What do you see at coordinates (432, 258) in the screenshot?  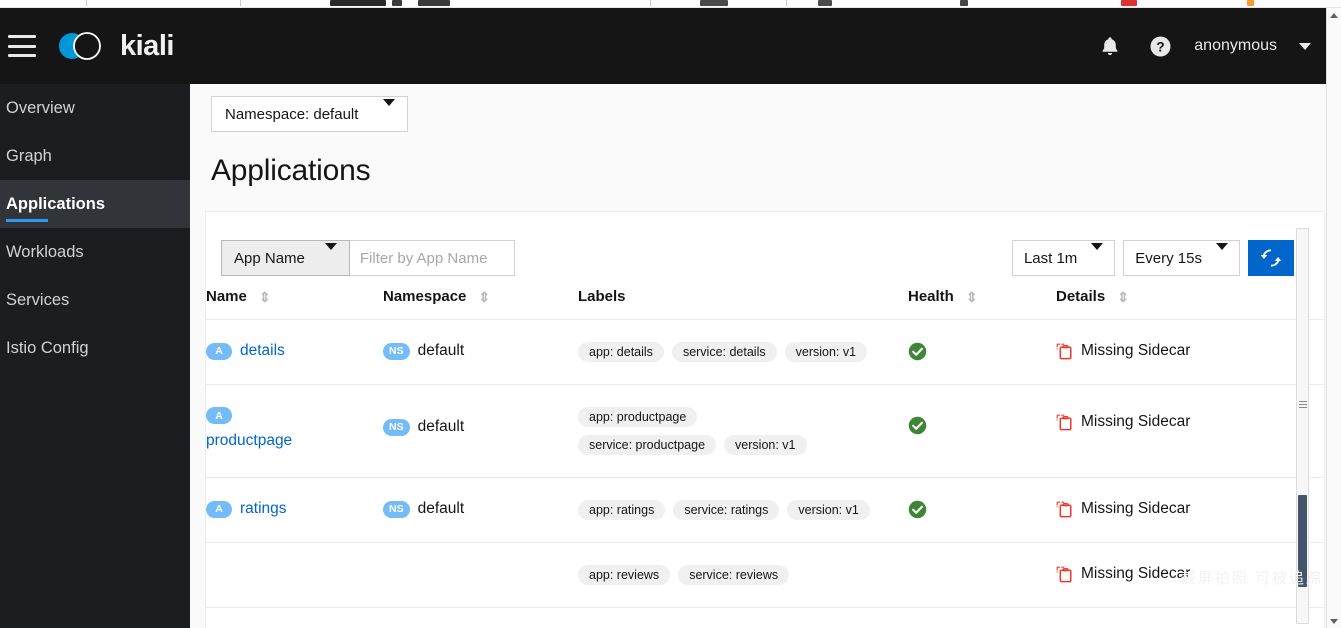 I see `filter-input` at bounding box center [432, 258].